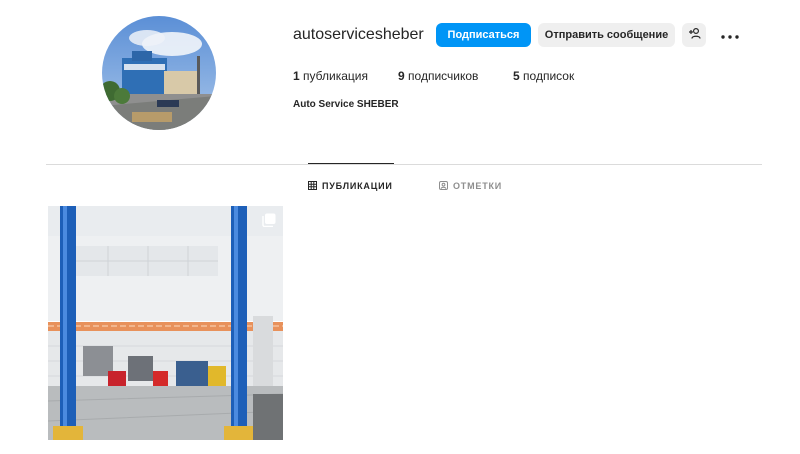 The width and height of the screenshot is (800, 454). I want to click on posts-count: 1 публикация, so click(330, 76).